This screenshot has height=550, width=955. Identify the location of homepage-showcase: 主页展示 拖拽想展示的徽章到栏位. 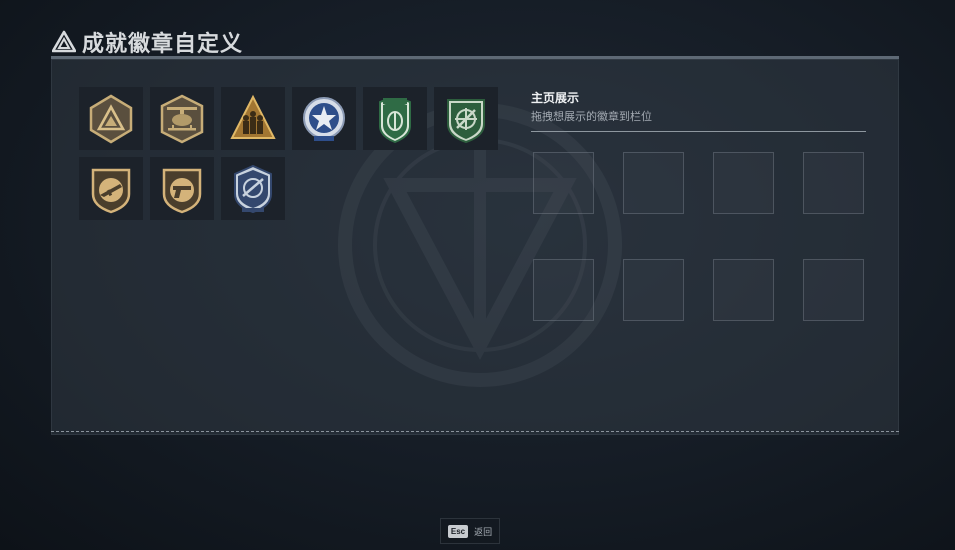
(698, 110).